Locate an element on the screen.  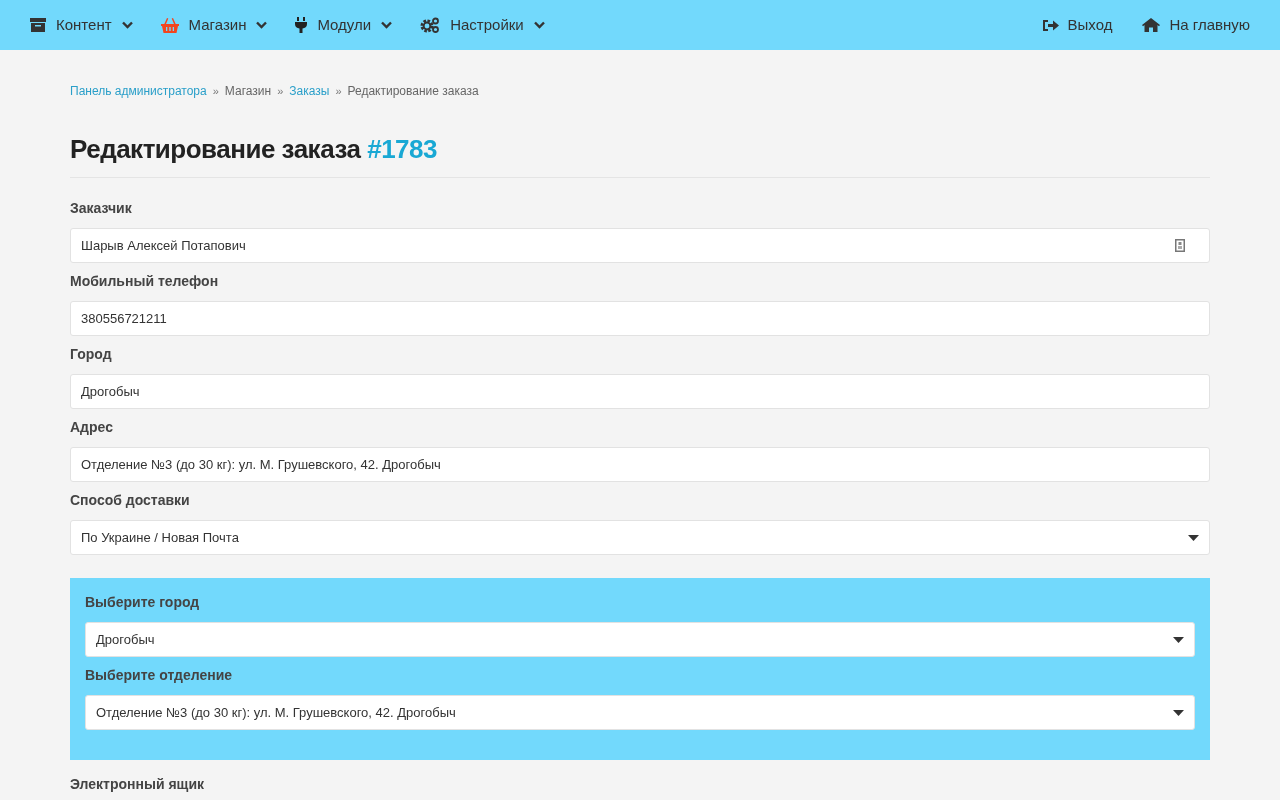
breadcrumb-item: Магазин is located at coordinates (248, 91).